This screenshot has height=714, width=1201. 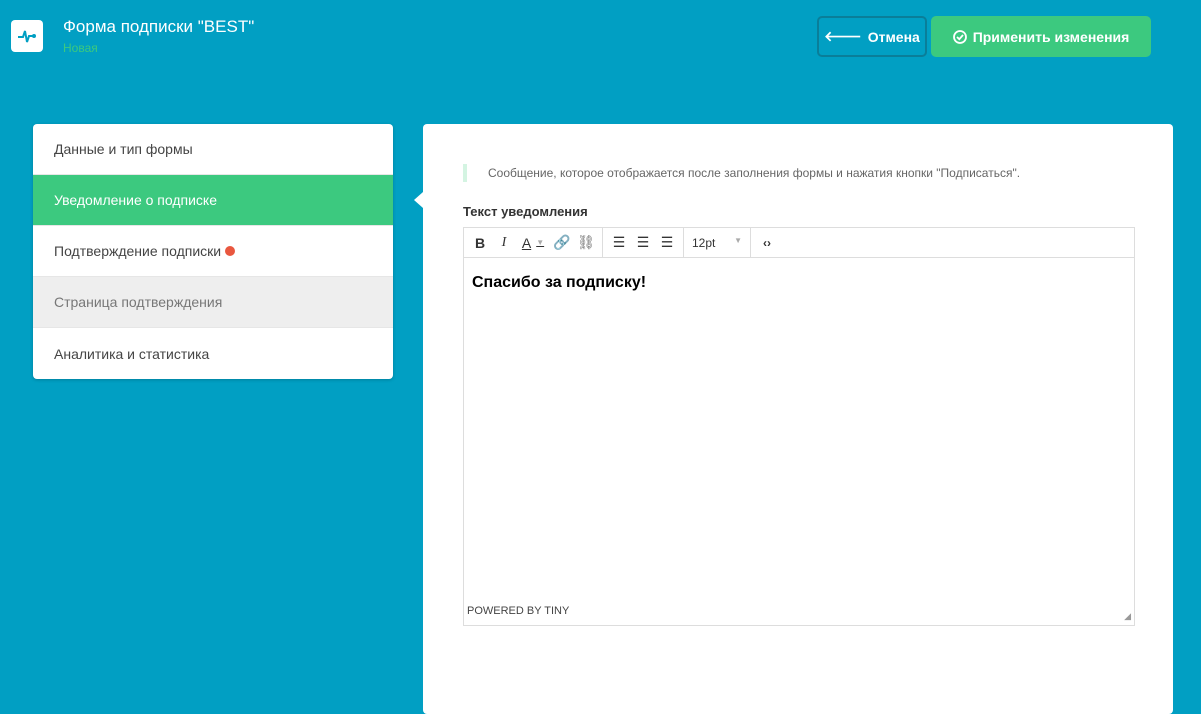 I want to click on sidebar-item-label: Уведомление о подписке, so click(x=136, y=200).